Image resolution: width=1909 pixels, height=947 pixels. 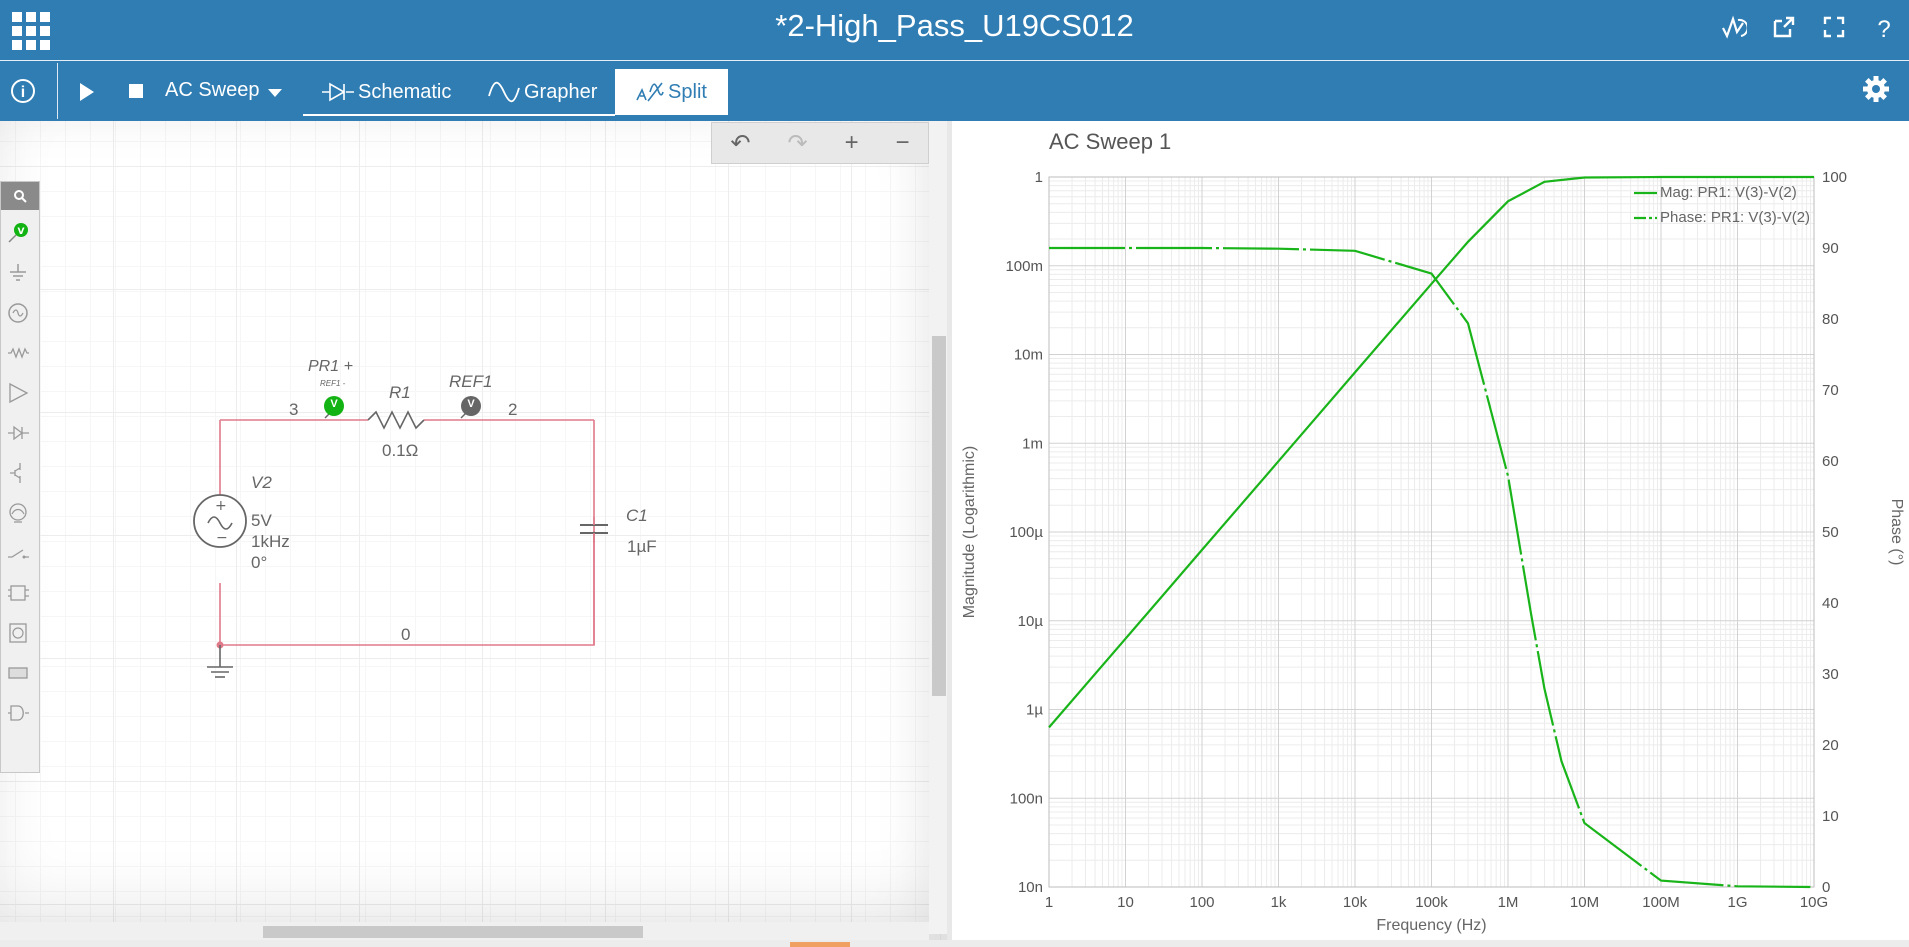 What do you see at coordinates (1834, 177) in the screenshot?
I see `y2-tick-label: 100` at bounding box center [1834, 177].